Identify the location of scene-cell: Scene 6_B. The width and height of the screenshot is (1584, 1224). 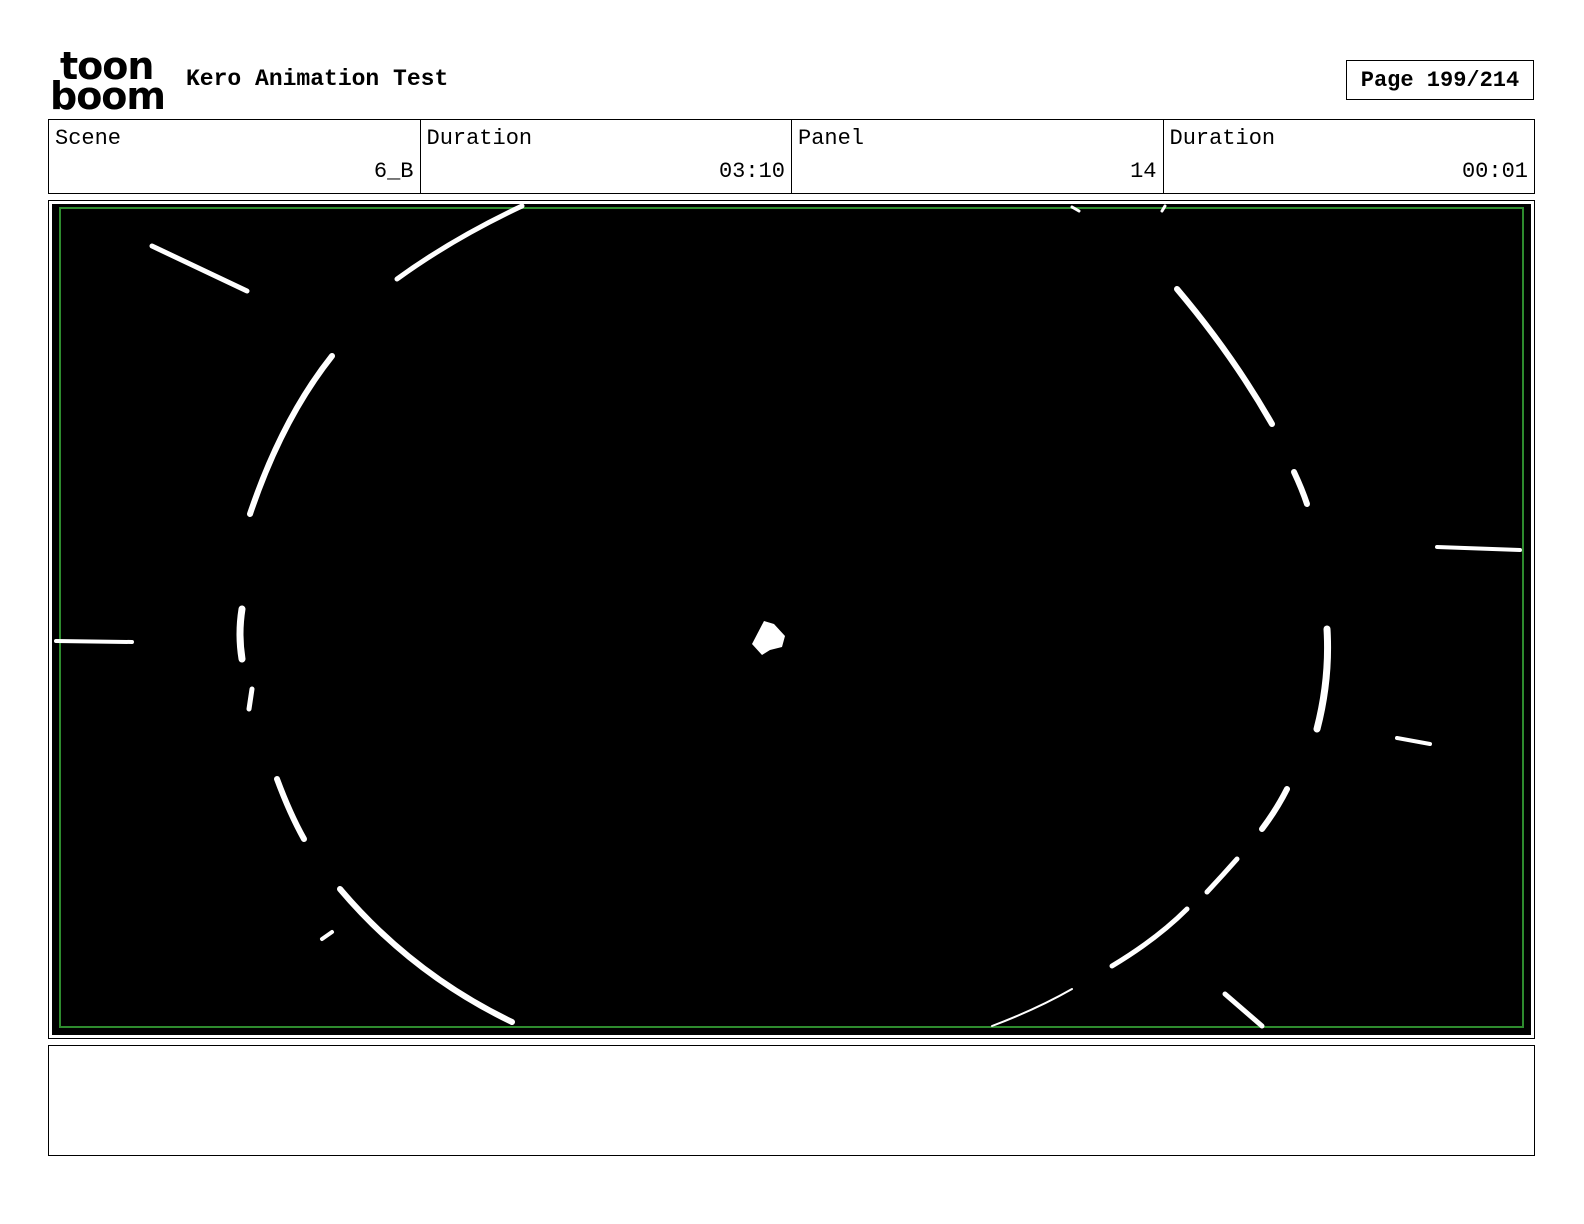
(235, 156).